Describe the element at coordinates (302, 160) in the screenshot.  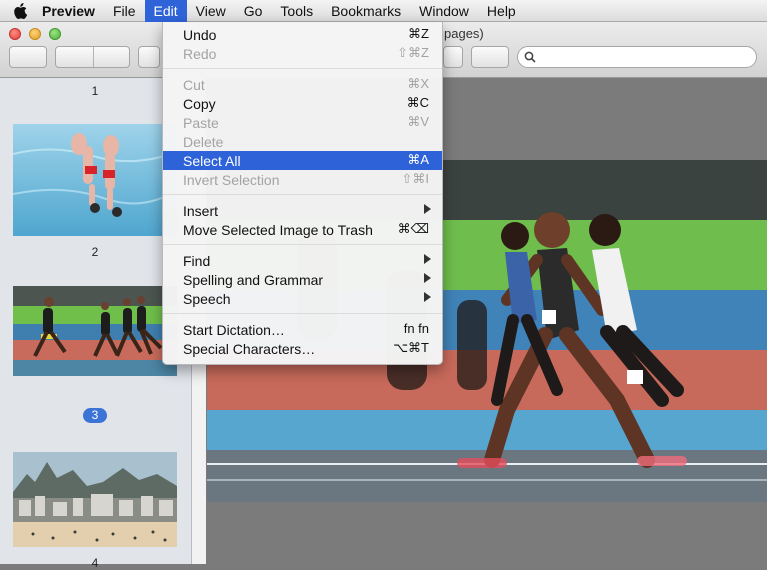
I see `menu-item-select-all: Select All ⌘A` at that location.